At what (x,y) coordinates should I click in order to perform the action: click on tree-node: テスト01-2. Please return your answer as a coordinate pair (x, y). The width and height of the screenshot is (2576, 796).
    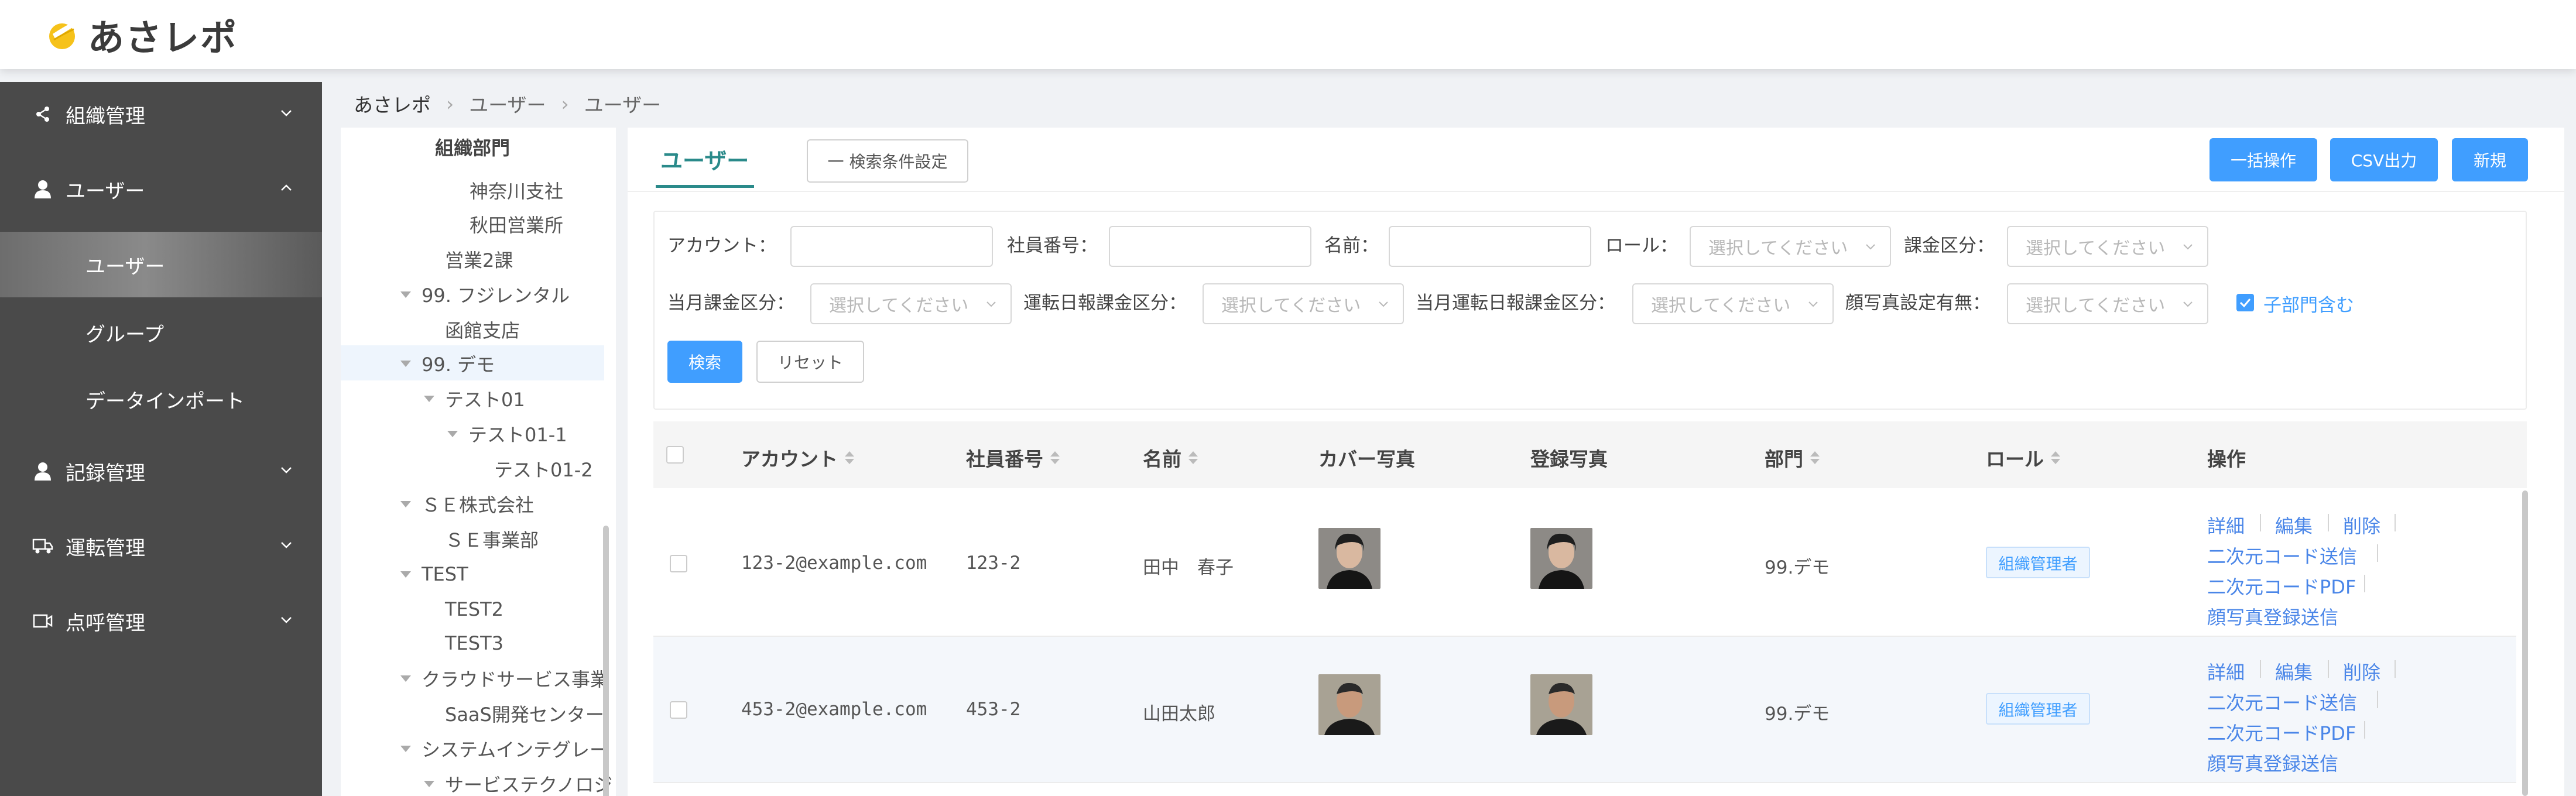
    Looking at the image, I should click on (543, 469).